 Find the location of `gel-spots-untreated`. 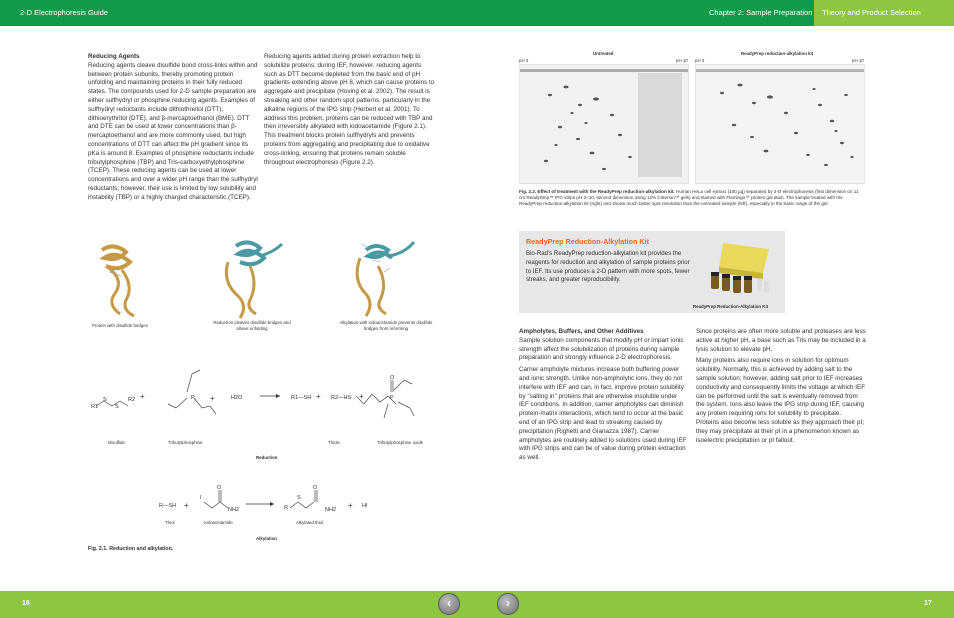

gel-spots-untreated is located at coordinates (604, 124).